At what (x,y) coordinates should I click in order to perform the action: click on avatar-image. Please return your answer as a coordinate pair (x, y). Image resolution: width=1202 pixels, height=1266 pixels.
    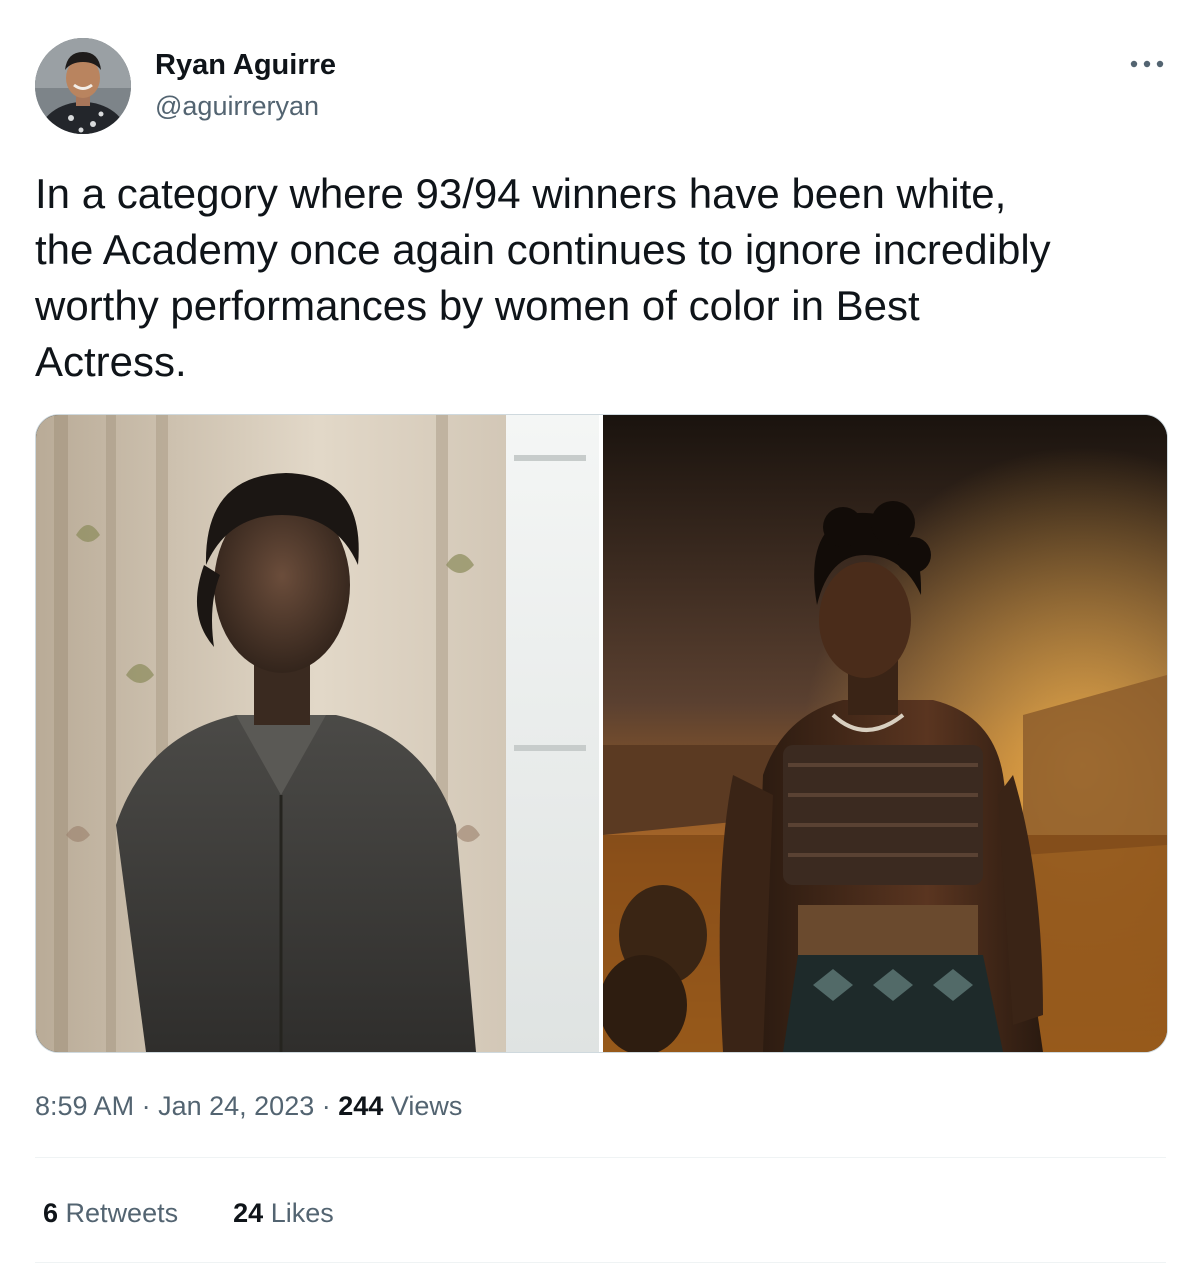
    Looking at the image, I should click on (83, 86).